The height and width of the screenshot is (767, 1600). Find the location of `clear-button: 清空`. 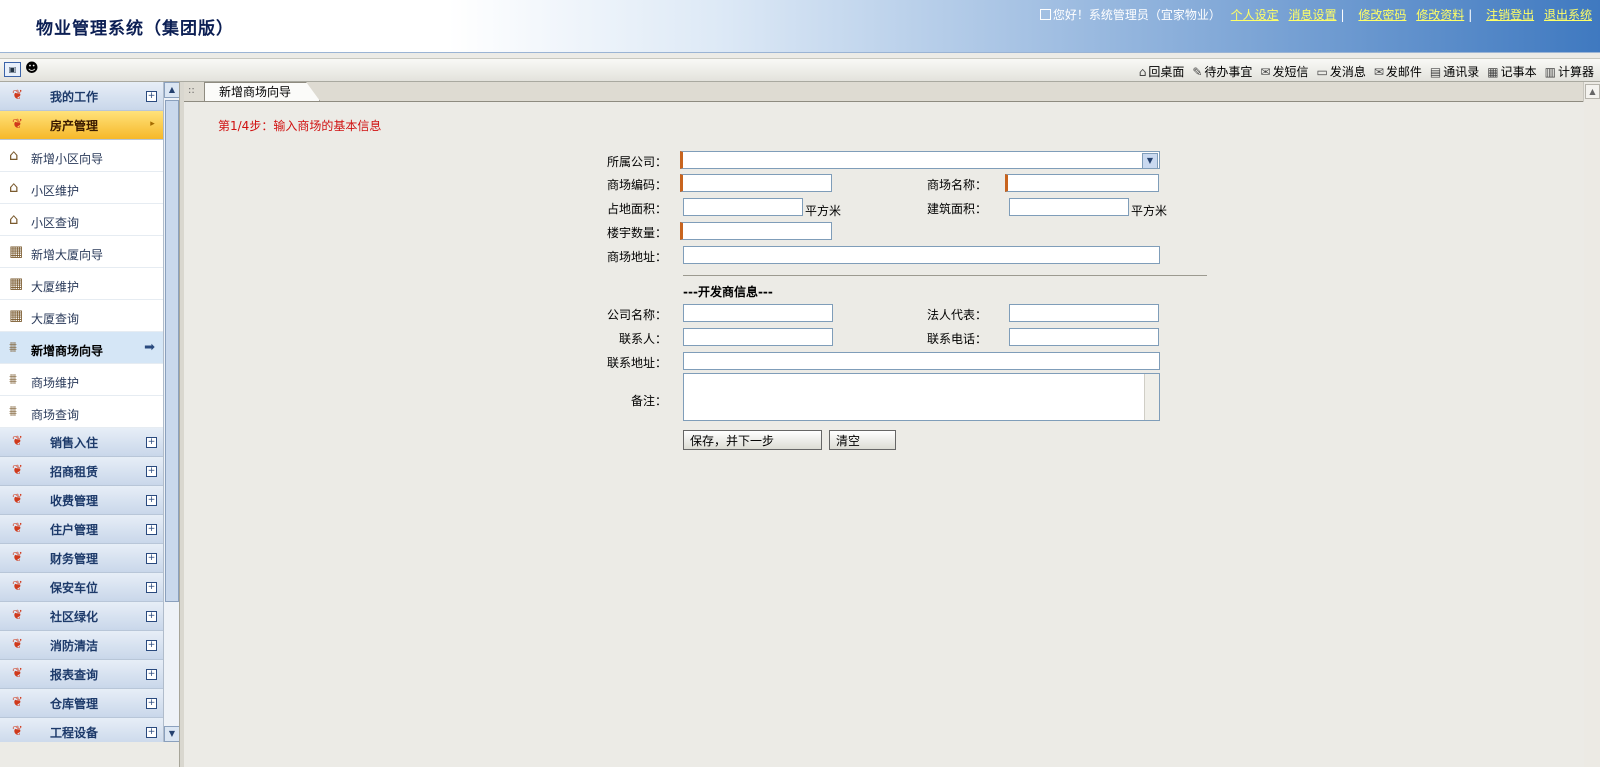

clear-button: 清空 is located at coordinates (862, 440).